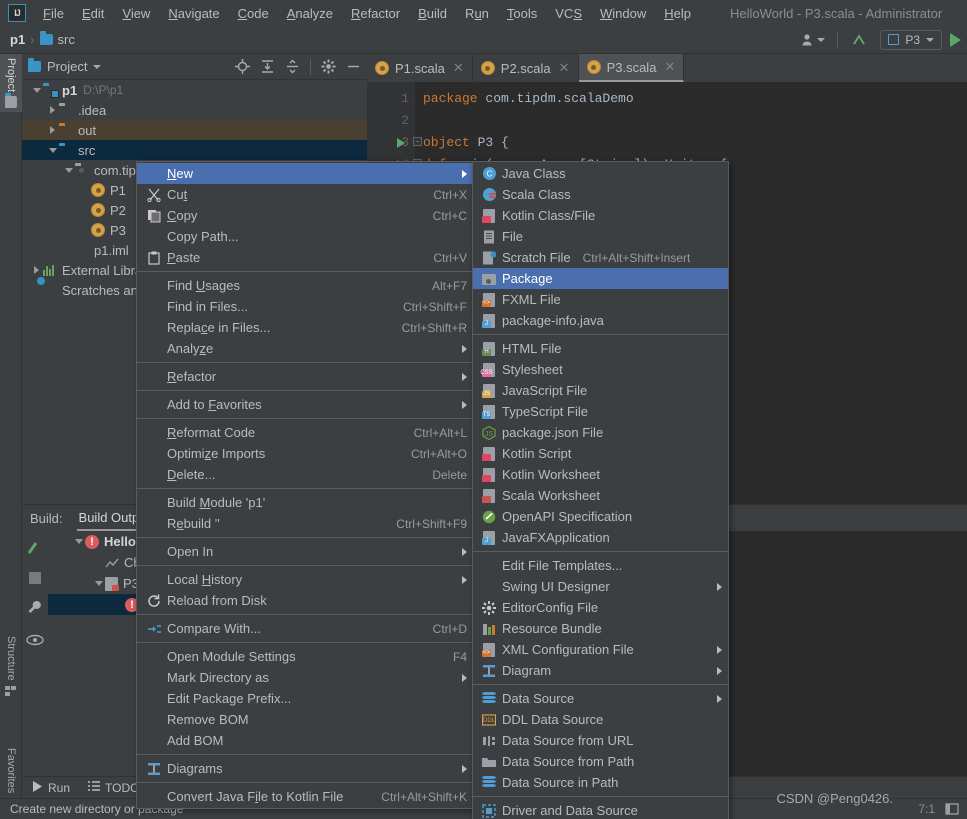 This screenshot has height=819, width=967. What do you see at coordinates (600, 348) in the screenshot?
I see `new-submenu-item-html-file: H HTML File` at bounding box center [600, 348].